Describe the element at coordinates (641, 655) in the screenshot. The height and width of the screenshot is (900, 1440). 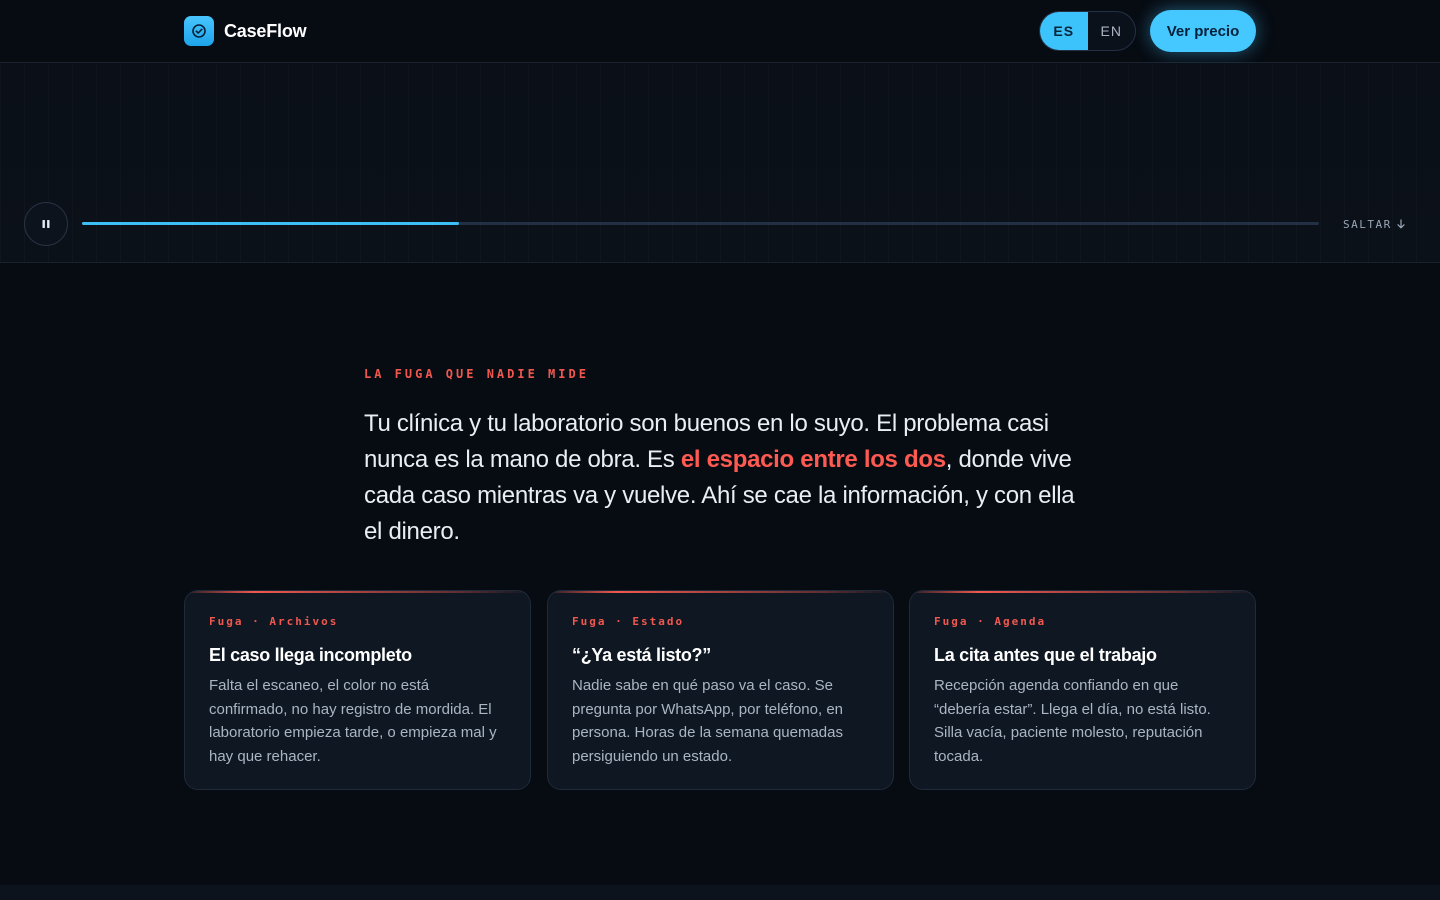
I see `card-title: “¿Ya está listo?”` at that location.